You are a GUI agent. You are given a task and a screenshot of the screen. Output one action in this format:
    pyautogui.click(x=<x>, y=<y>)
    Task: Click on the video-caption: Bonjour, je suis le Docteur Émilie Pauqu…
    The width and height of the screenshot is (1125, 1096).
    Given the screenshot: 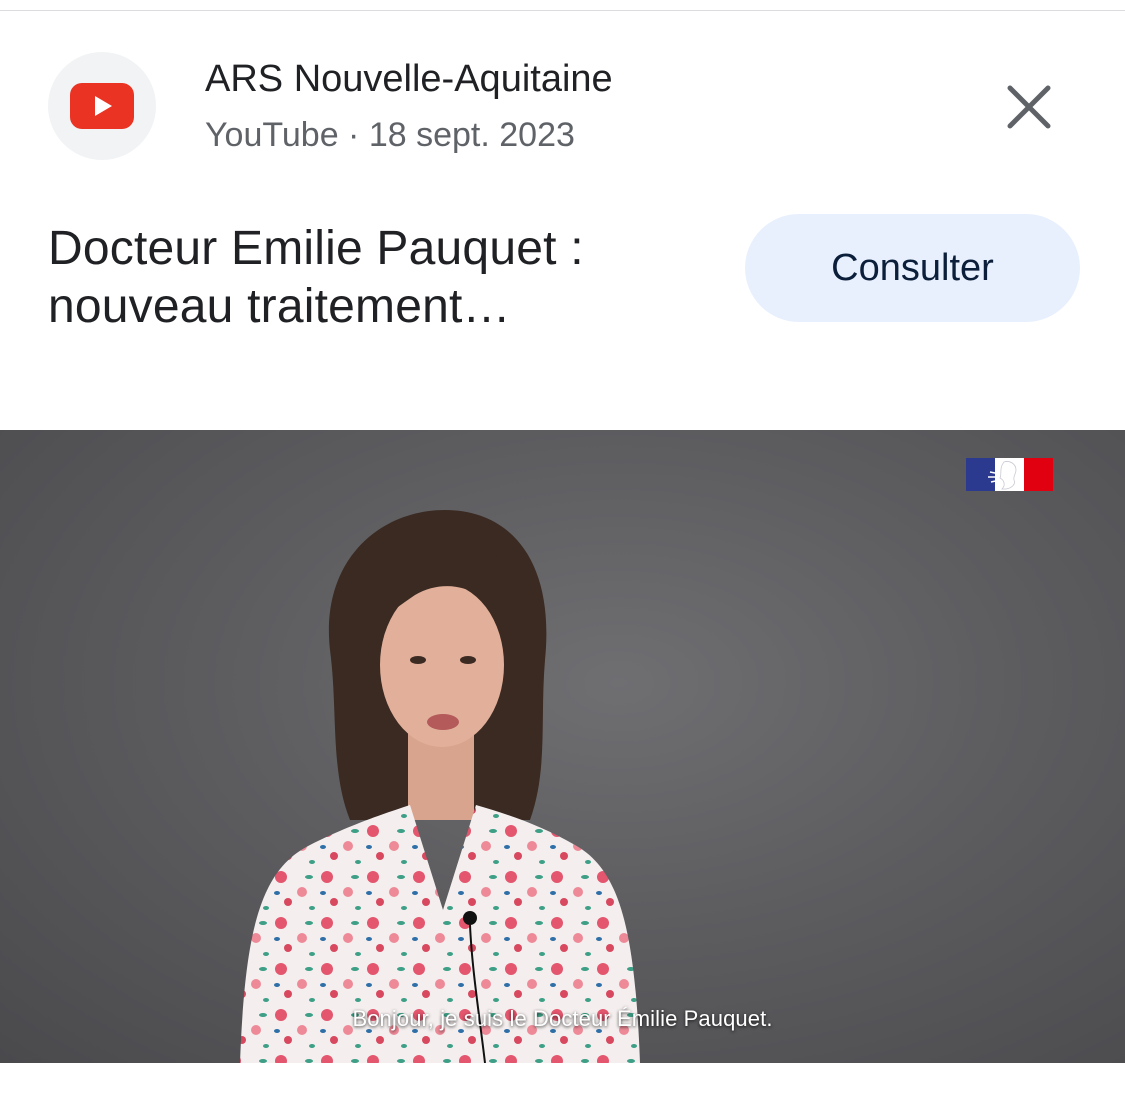 What is the action you would take?
    pyautogui.click(x=562, y=1018)
    